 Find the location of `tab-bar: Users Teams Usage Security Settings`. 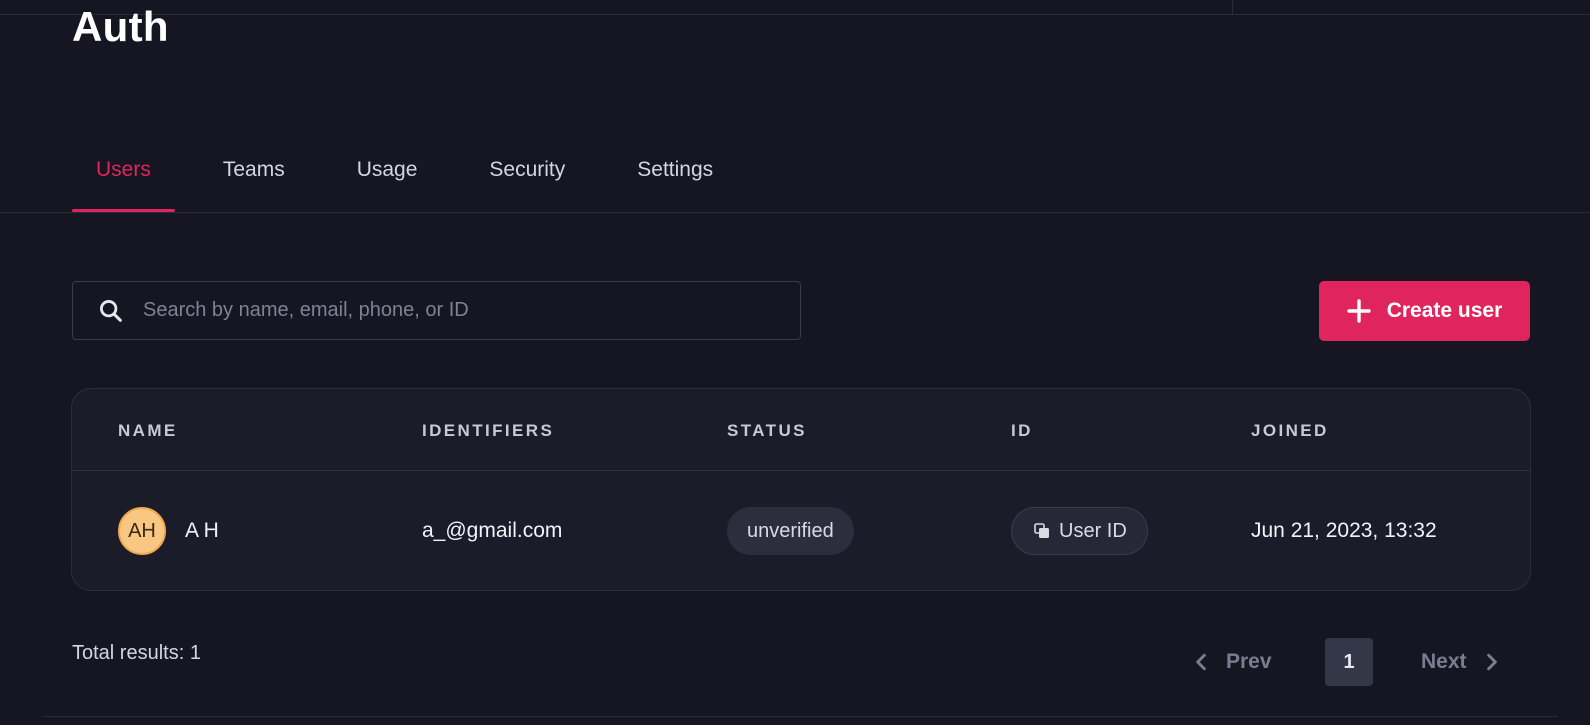

tab-bar: Users Teams Usage Security Settings is located at coordinates (416, 181).